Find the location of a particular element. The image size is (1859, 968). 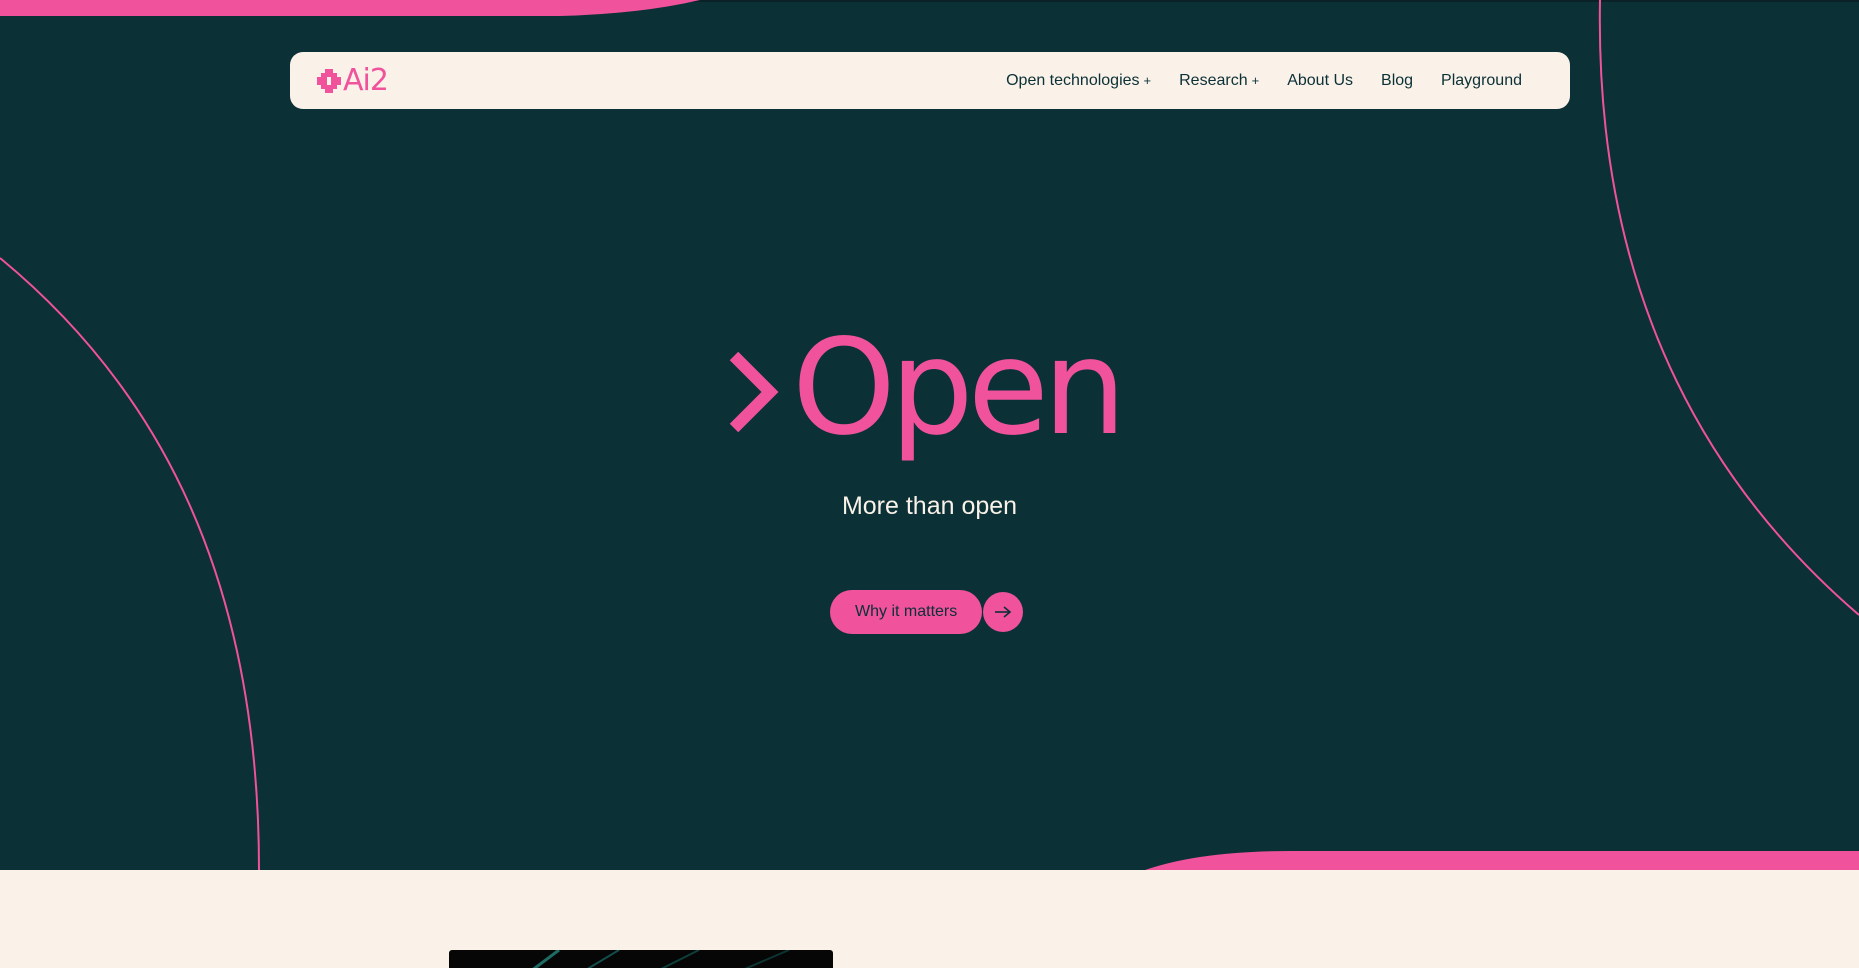

nav-item-research: Research + is located at coordinates (1219, 81).